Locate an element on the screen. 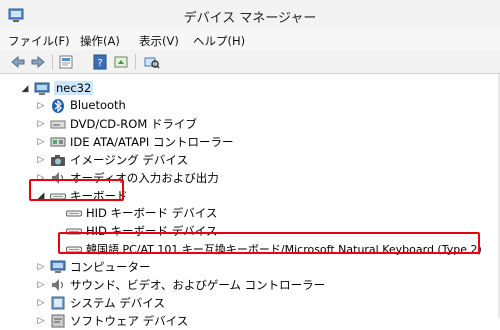  tree-item-computer: ▷ コンピューター is located at coordinates (116, 267).